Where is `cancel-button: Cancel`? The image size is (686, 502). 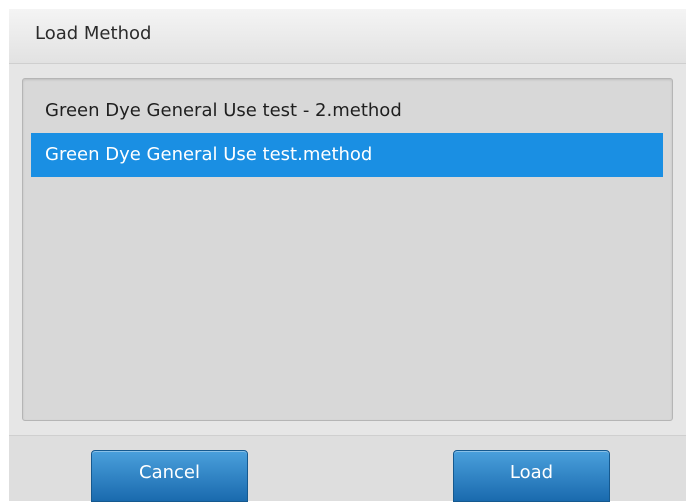
cancel-button: Cancel is located at coordinates (169, 476).